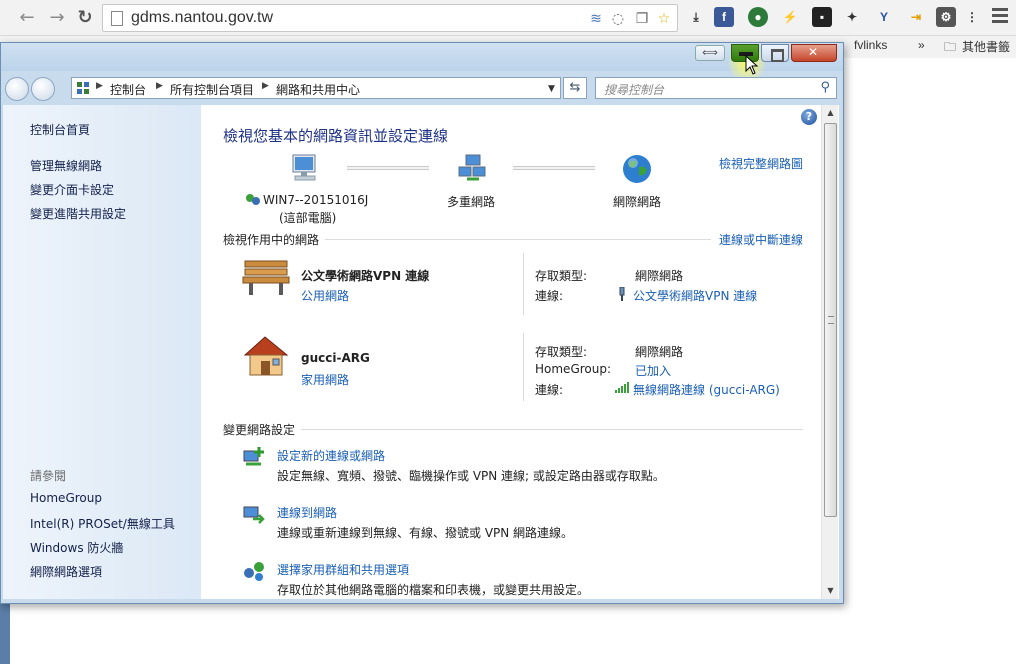 The height and width of the screenshot is (664, 1016). I want to click on close-button, so click(814, 53).